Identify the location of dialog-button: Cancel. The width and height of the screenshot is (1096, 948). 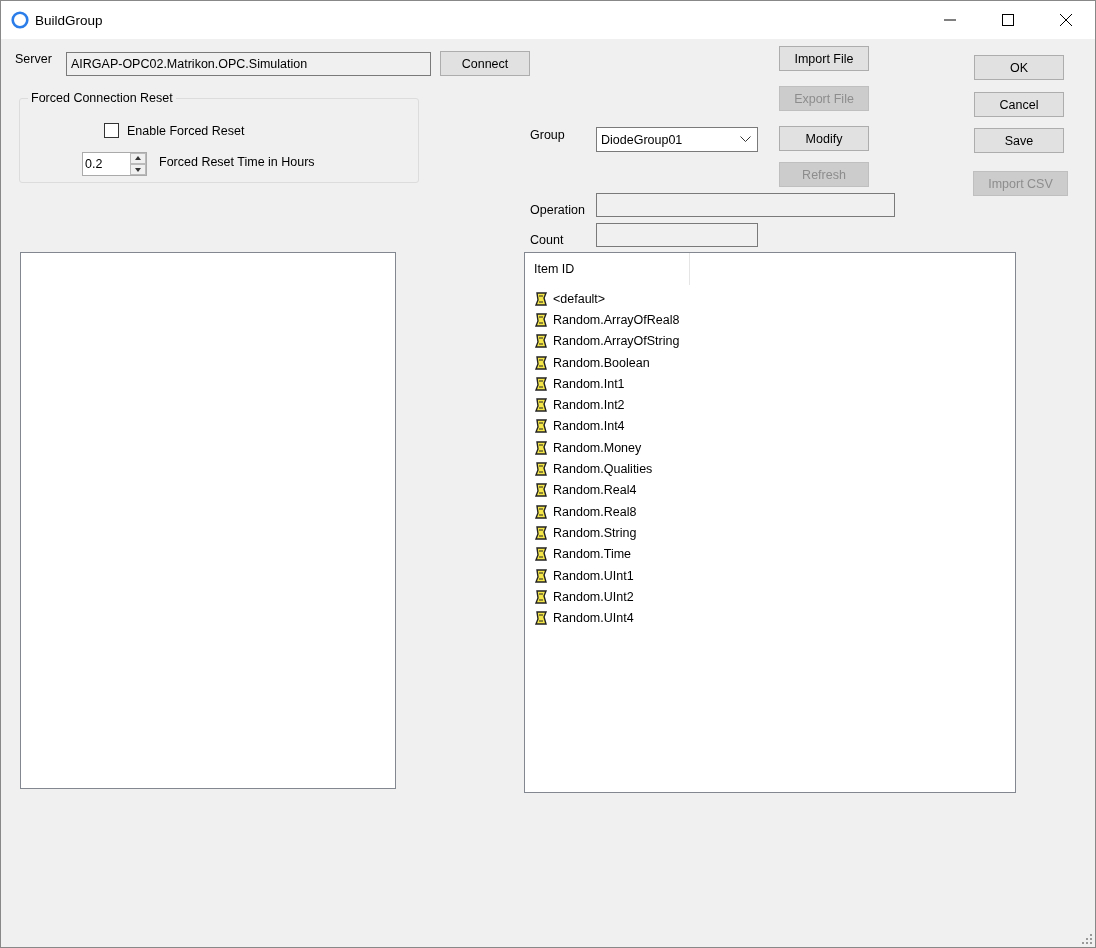
(1019, 104).